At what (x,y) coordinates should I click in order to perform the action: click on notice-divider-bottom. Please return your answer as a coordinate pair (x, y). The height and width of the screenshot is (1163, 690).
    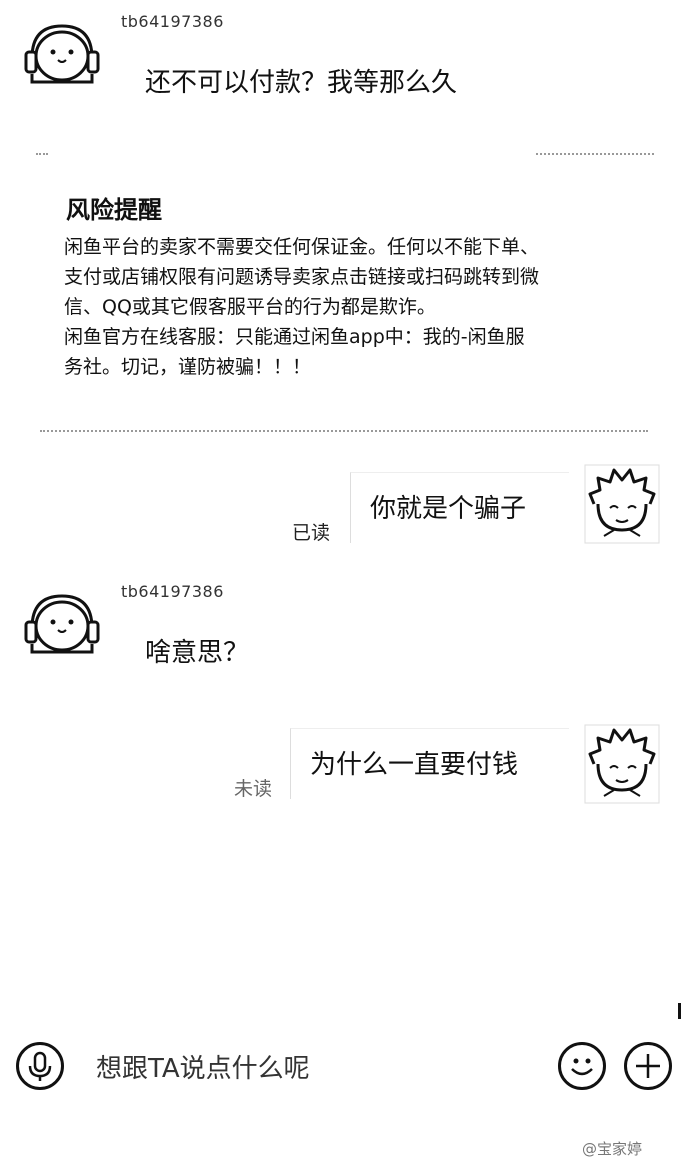
    Looking at the image, I should click on (344, 431).